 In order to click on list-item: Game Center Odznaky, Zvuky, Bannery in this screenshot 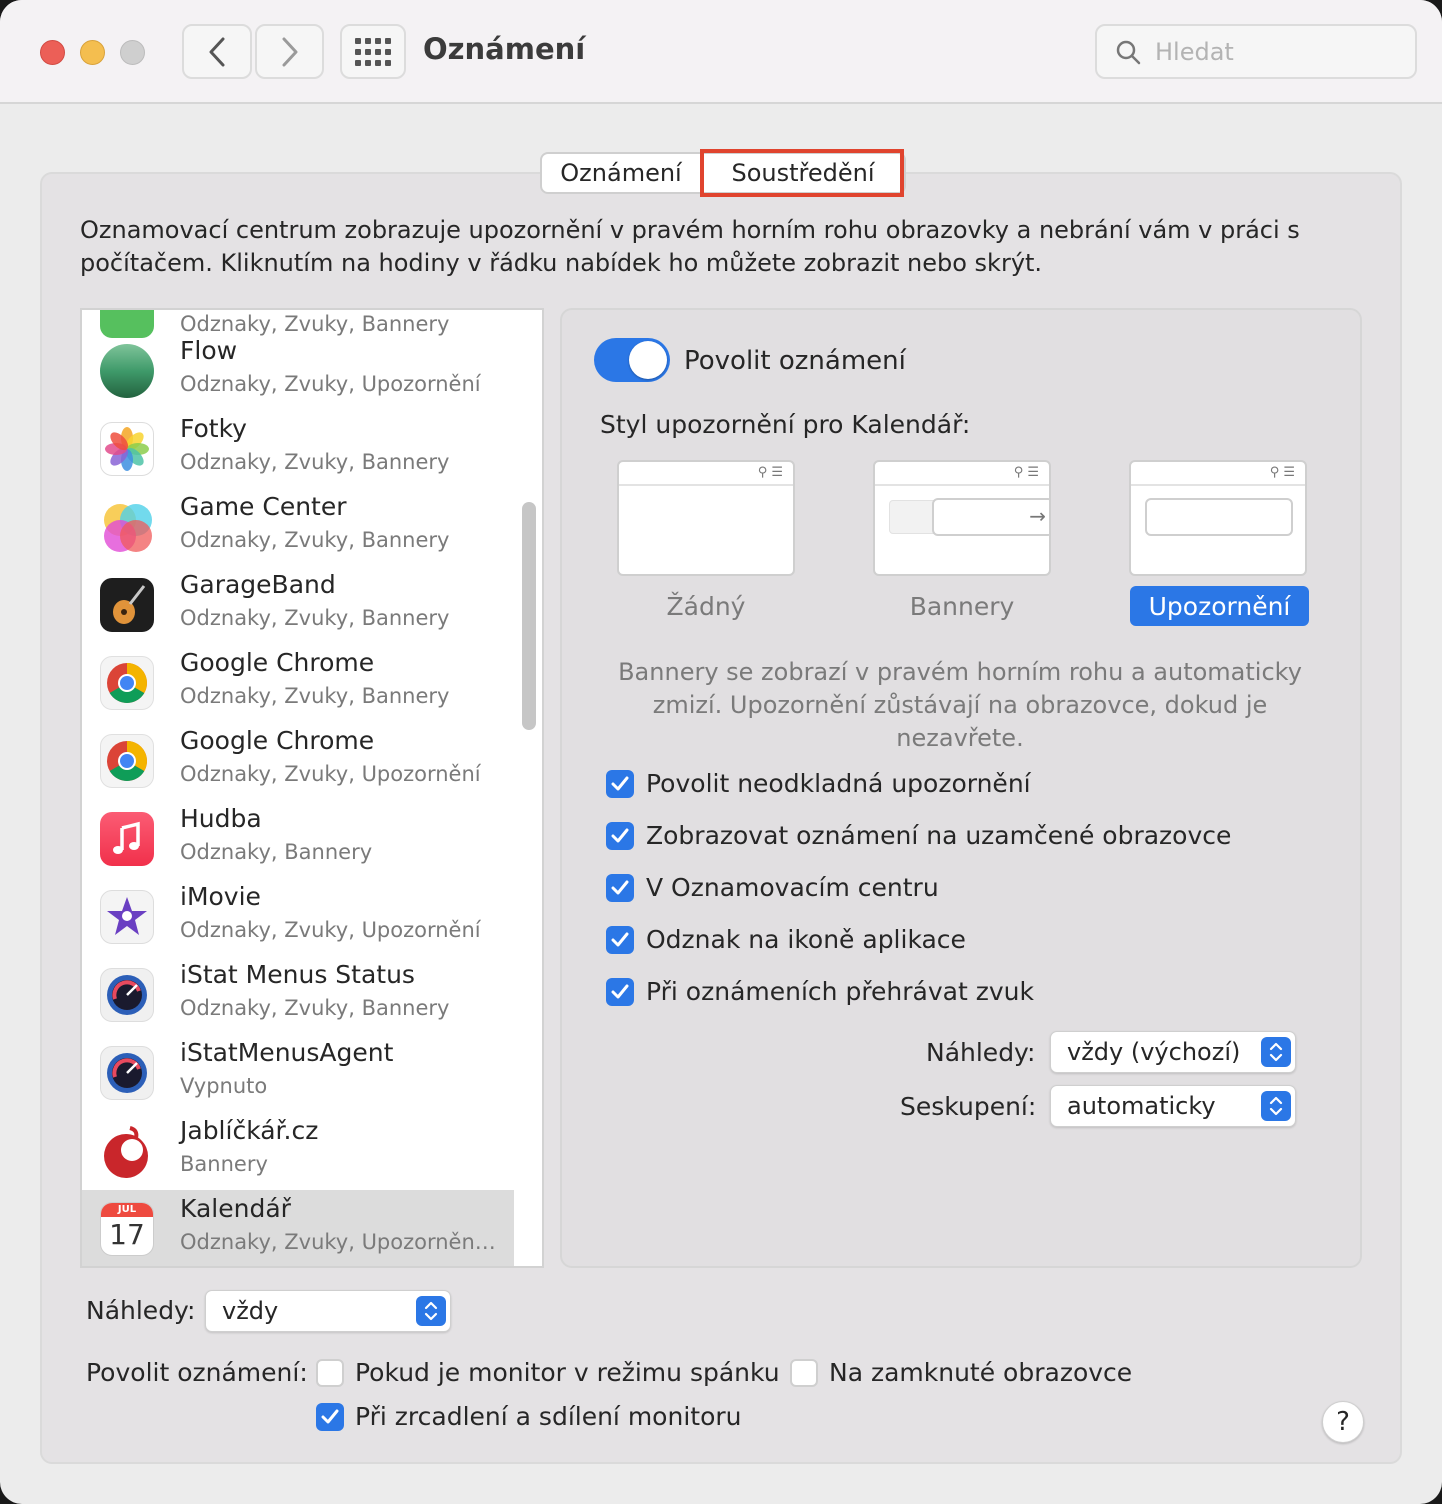, I will do `click(298, 527)`.